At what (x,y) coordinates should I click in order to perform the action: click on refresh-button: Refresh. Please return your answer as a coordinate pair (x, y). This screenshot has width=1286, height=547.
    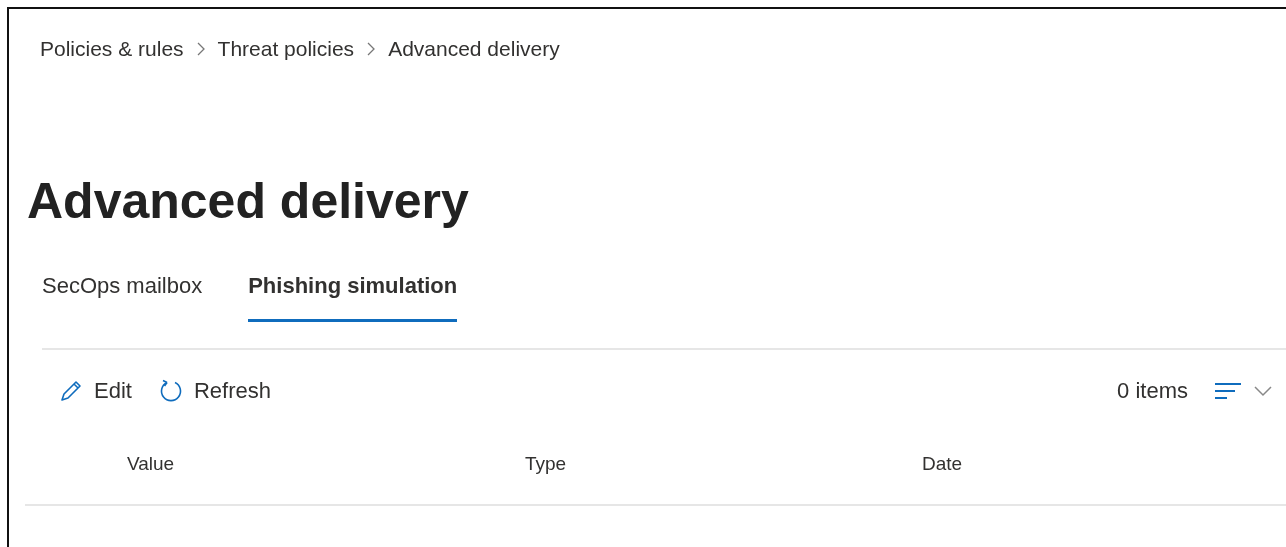
    Looking at the image, I should click on (211, 391).